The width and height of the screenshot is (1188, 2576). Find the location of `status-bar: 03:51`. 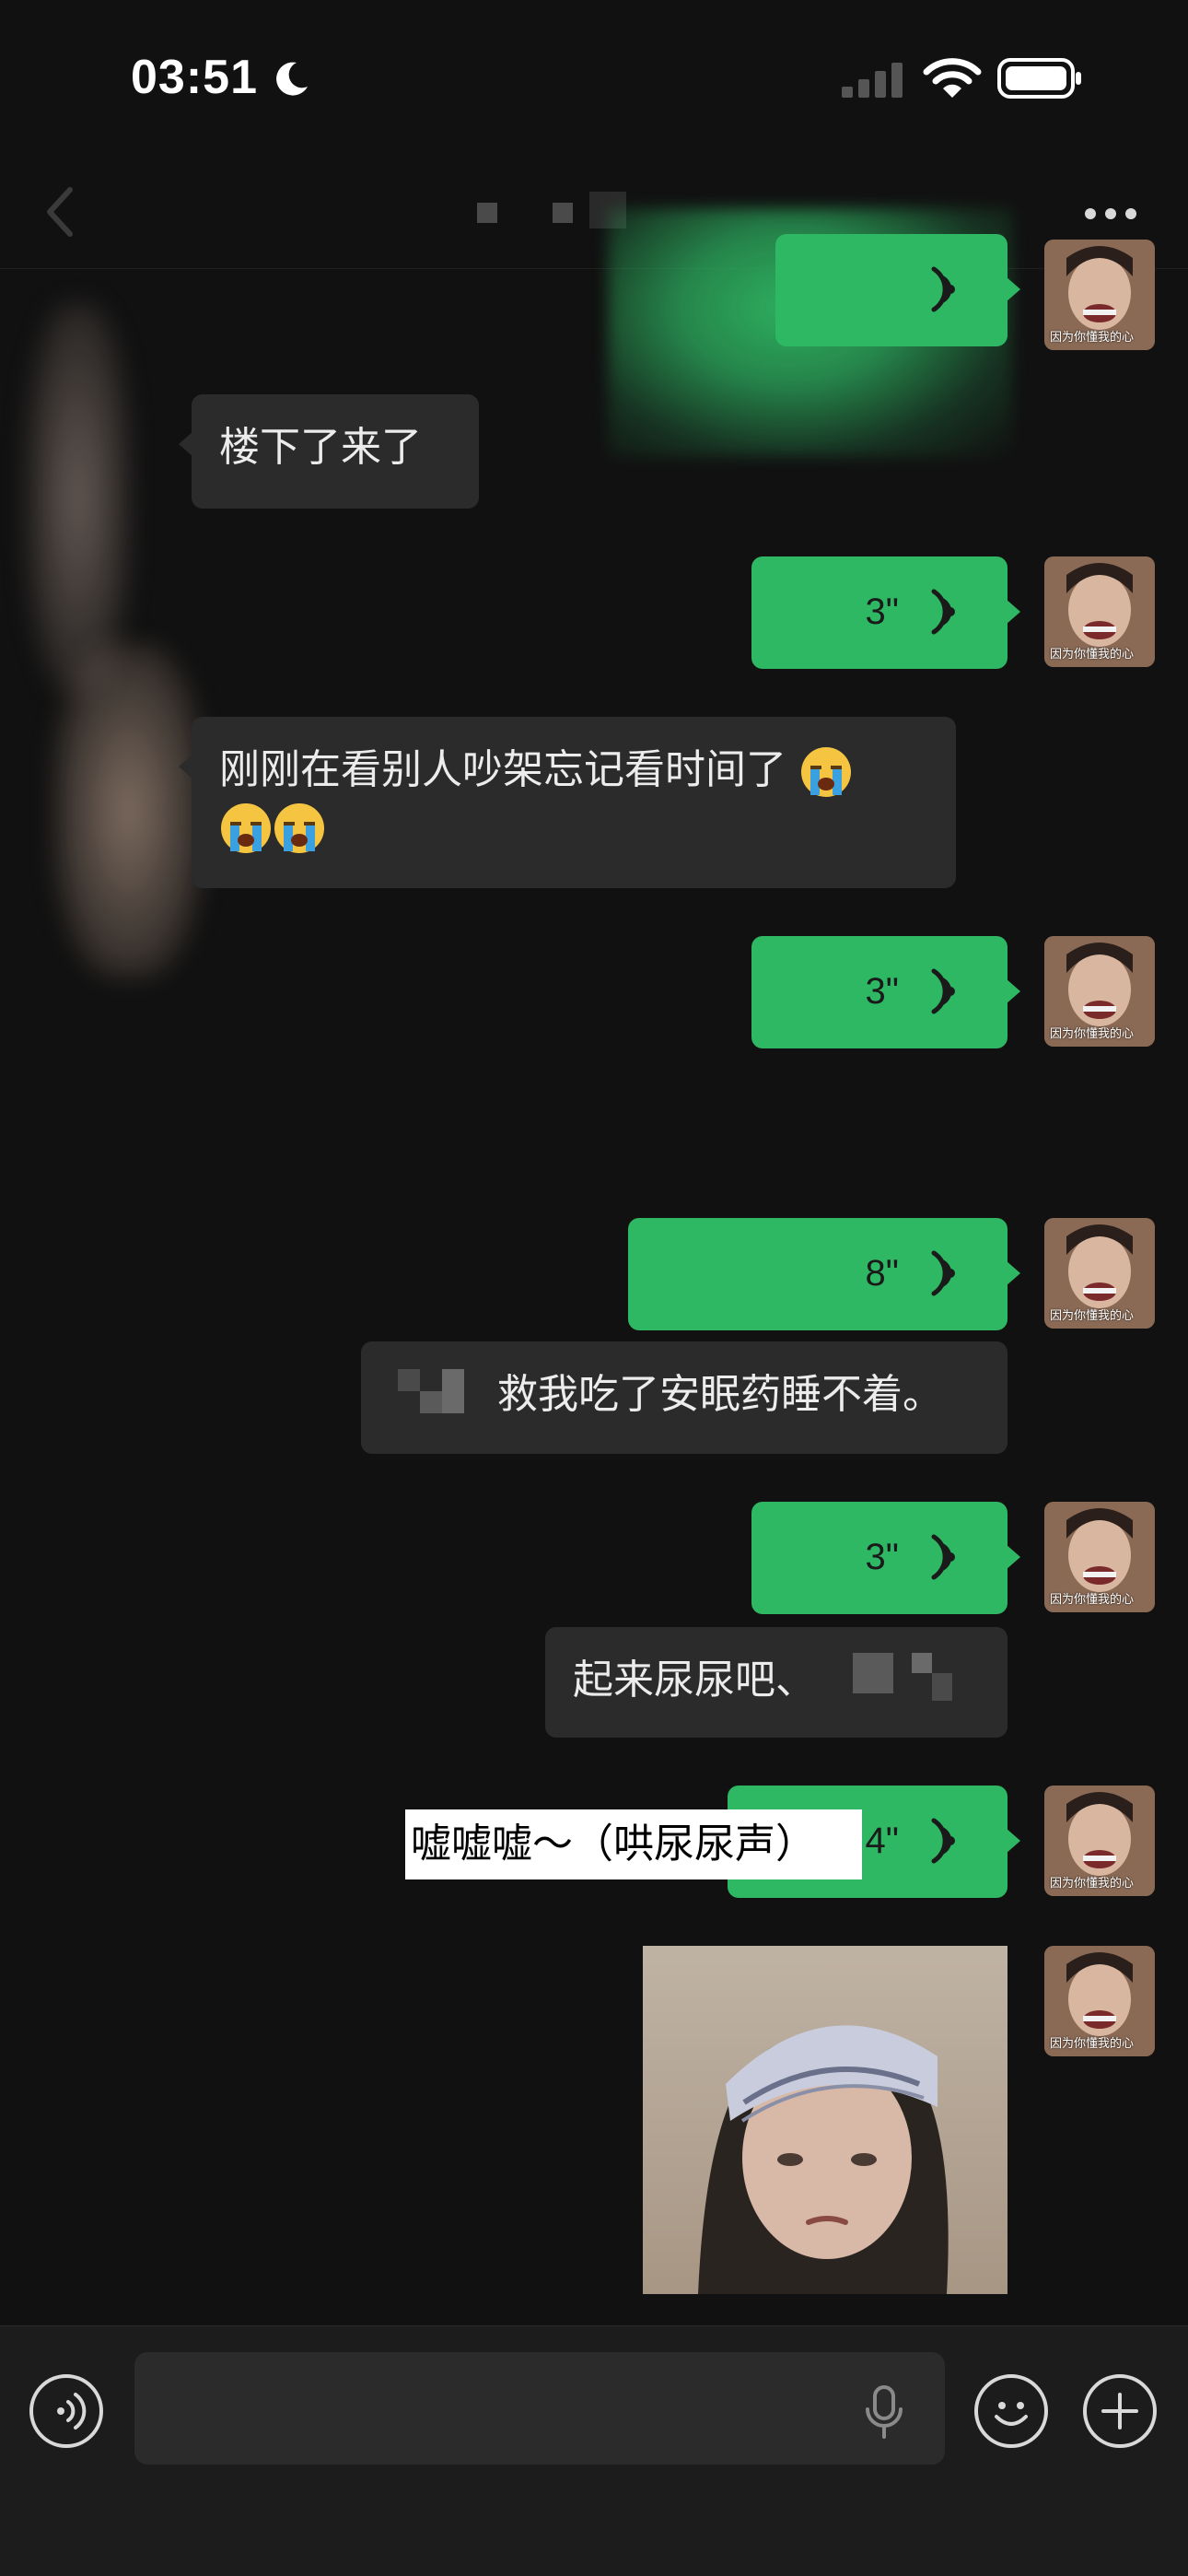

status-bar: 03:51 is located at coordinates (594, 78).